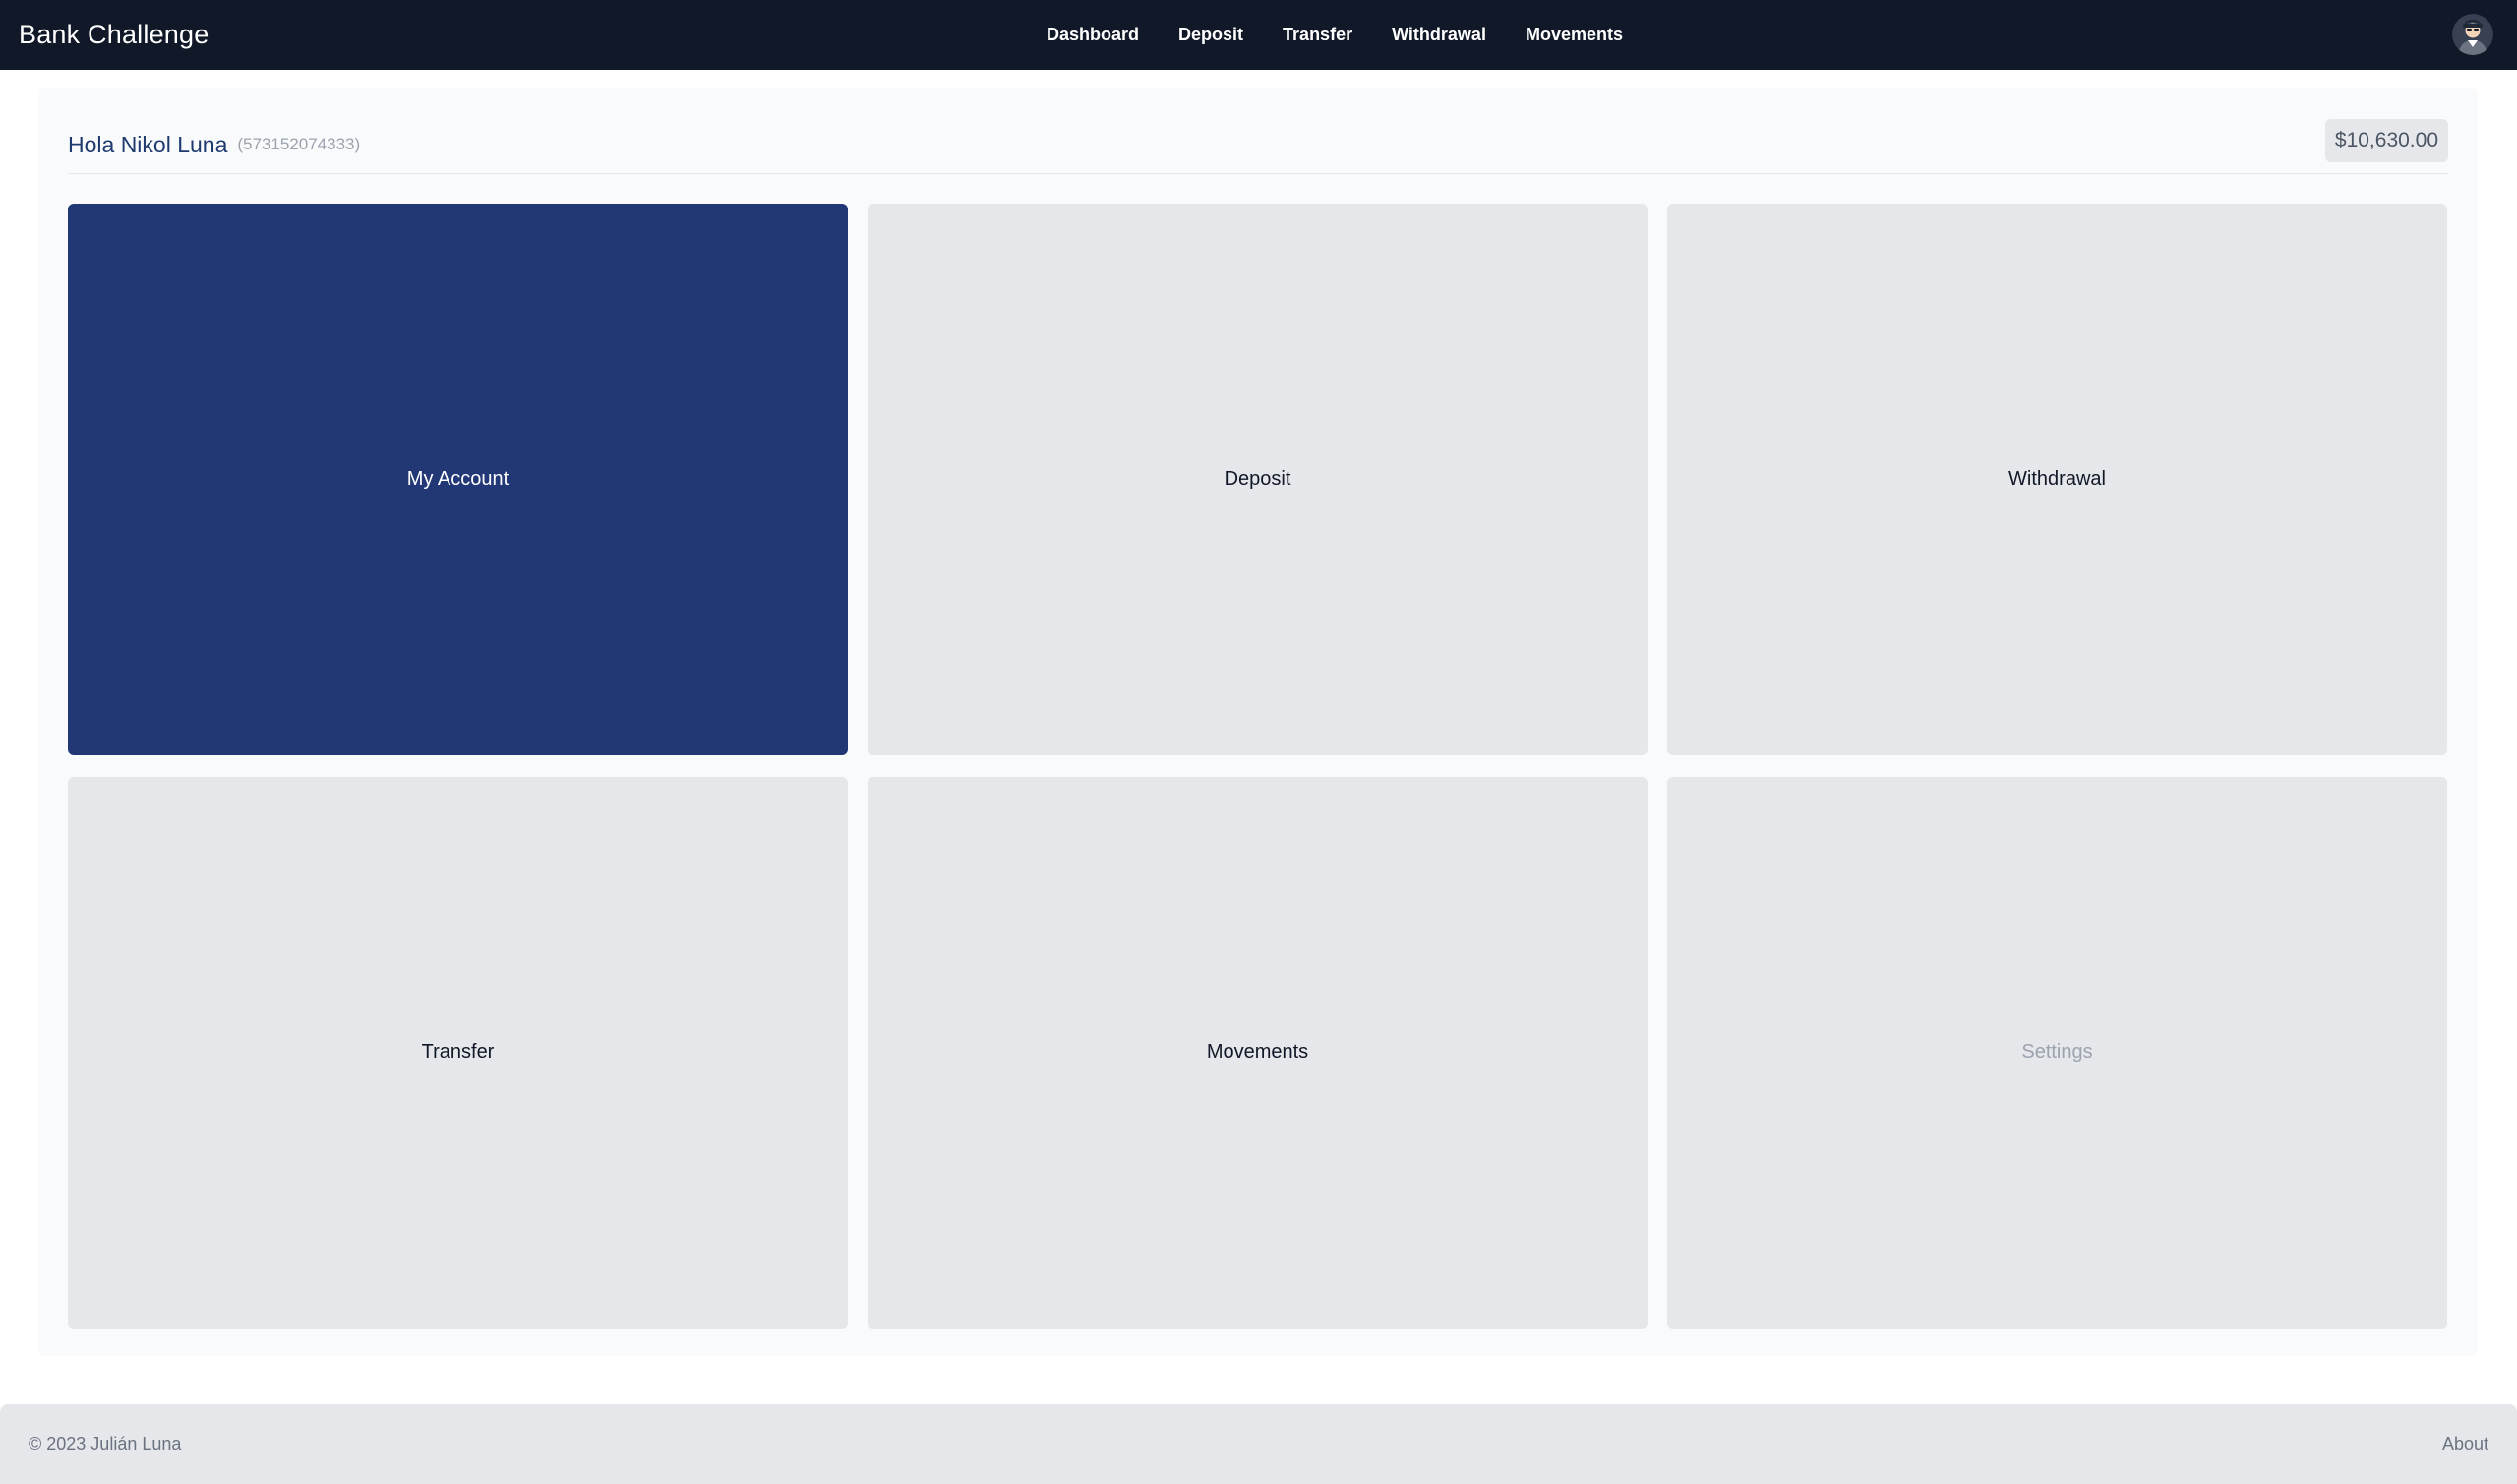 The width and height of the screenshot is (2517, 1484). I want to click on tile-movements: Movements, so click(1258, 1053).